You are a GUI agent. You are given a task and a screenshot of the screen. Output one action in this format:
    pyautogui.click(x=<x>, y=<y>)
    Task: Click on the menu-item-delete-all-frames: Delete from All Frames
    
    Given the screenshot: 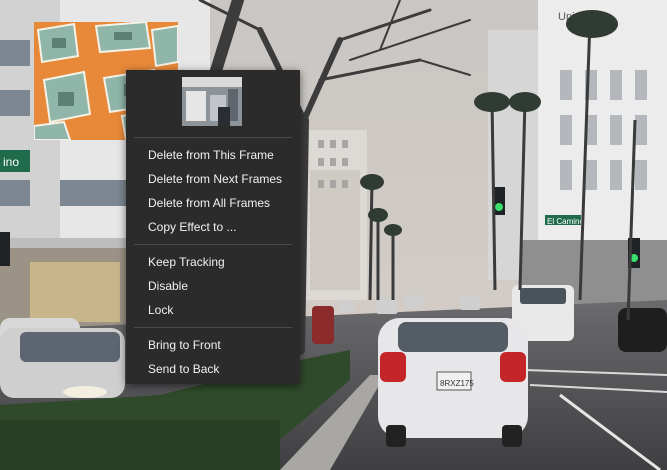 What is the action you would take?
    pyautogui.click(x=209, y=203)
    